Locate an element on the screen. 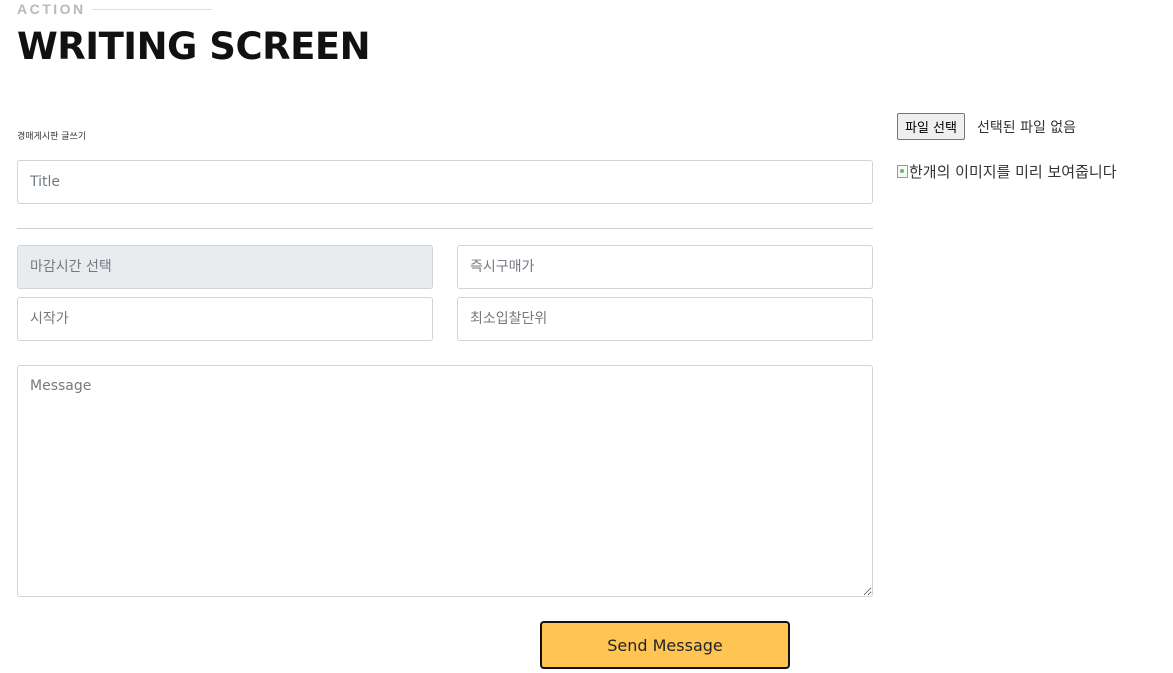 The height and width of the screenshot is (673, 1173). choose-file-button: 파일 선택 is located at coordinates (931, 126).